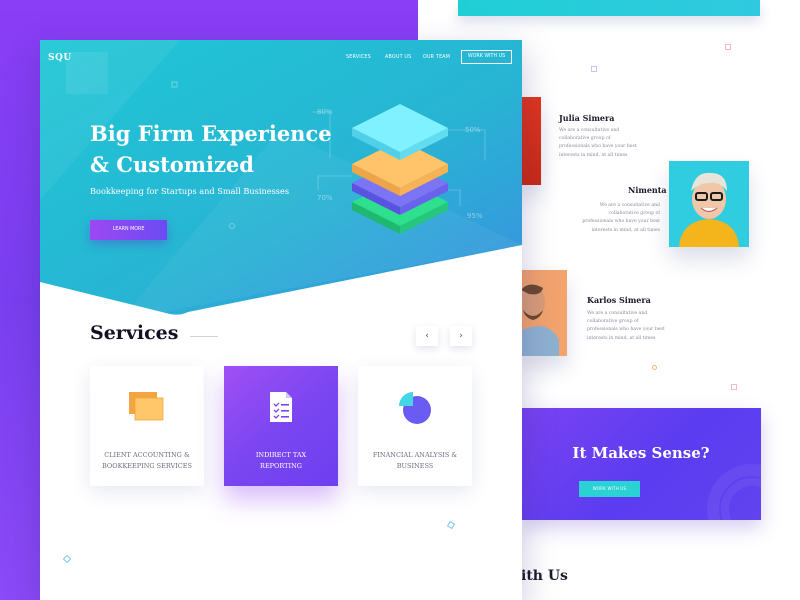 The image size is (800, 600). I want to click on nav-link-our-team: OUR TEAM, so click(436, 57).